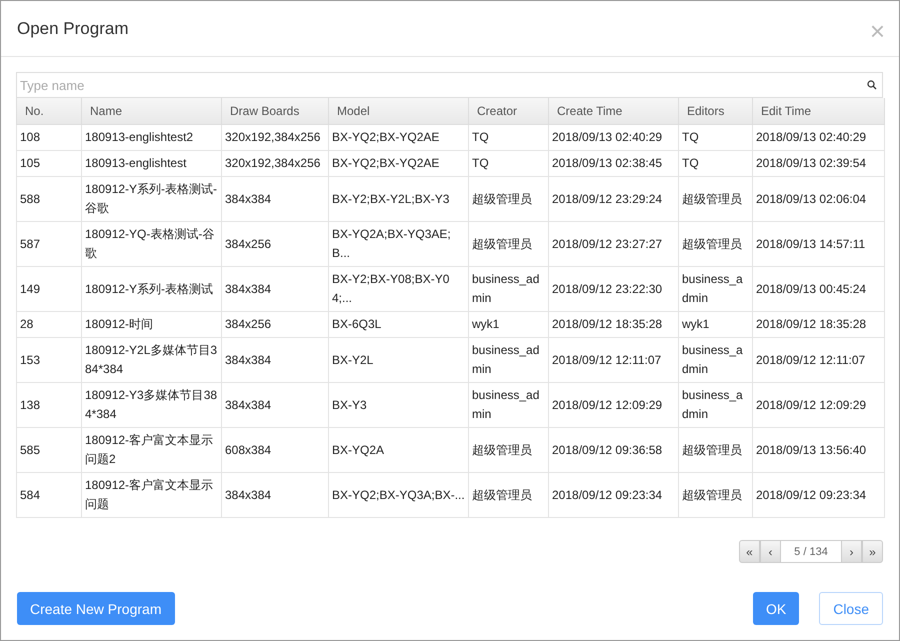  What do you see at coordinates (49, 289) in the screenshot?
I see `table-cell: 149` at bounding box center [49, 289].